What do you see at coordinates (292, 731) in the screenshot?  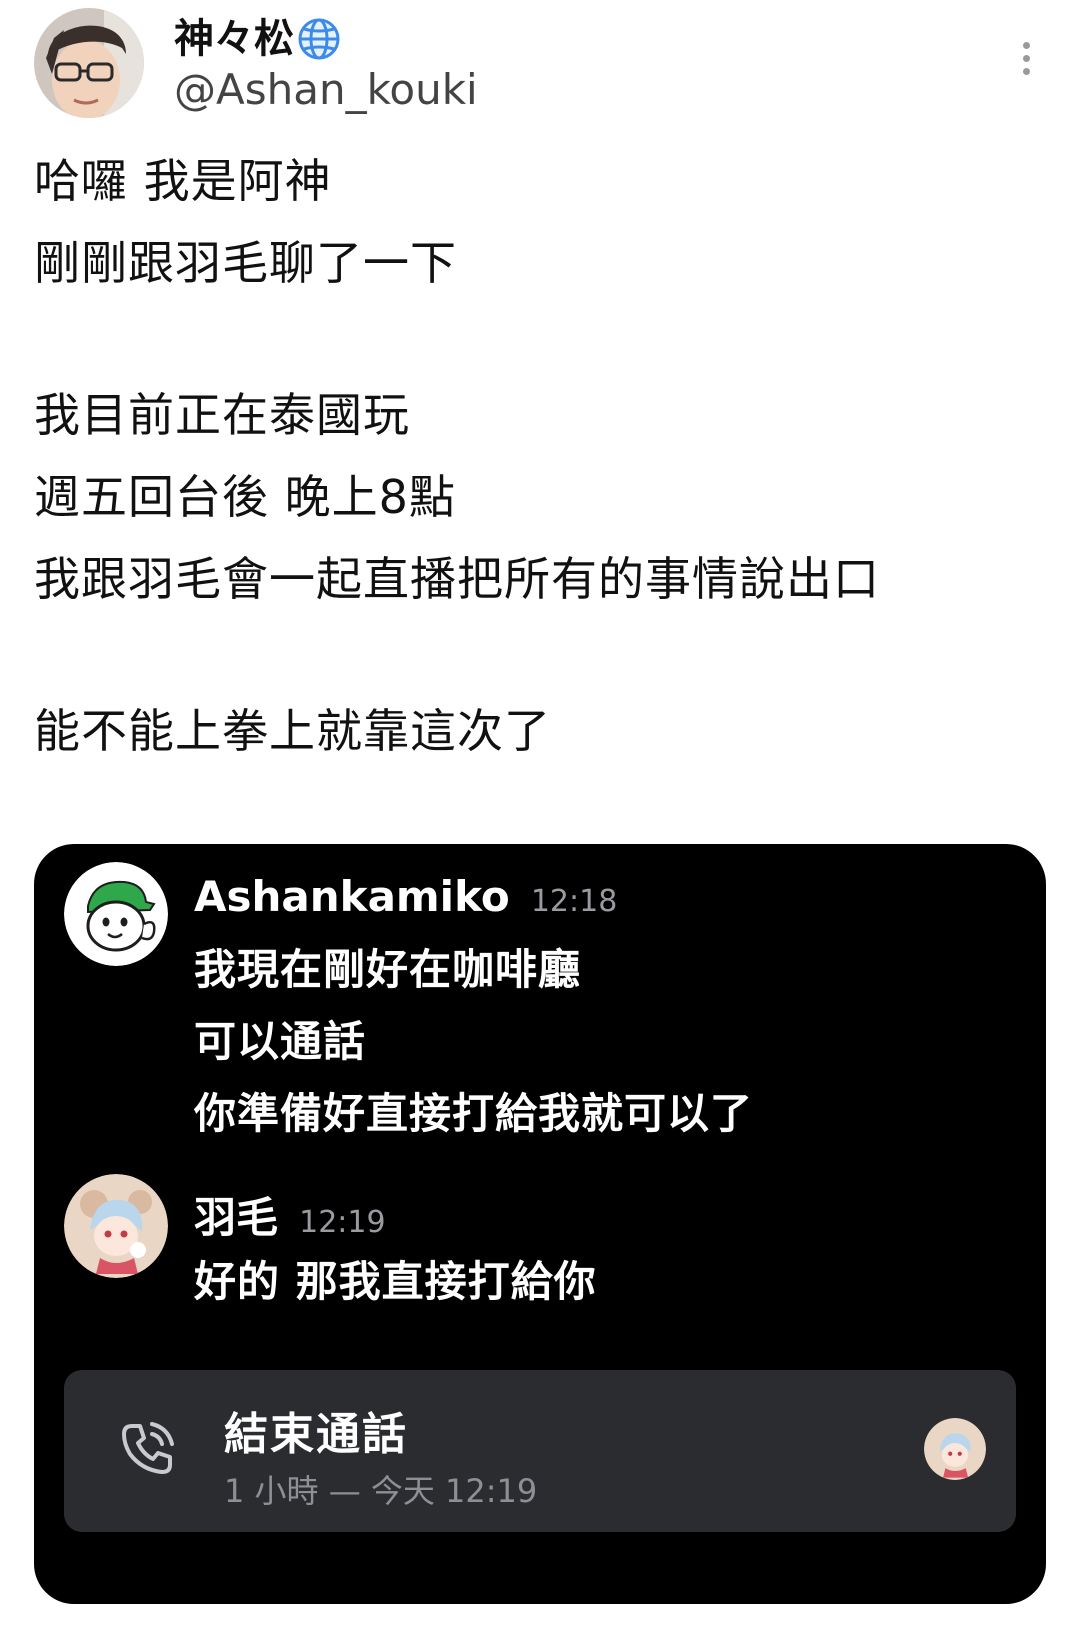 I see `tweet-line: 能不能上拳上就靠這次了` at bounding box center [292, 731].